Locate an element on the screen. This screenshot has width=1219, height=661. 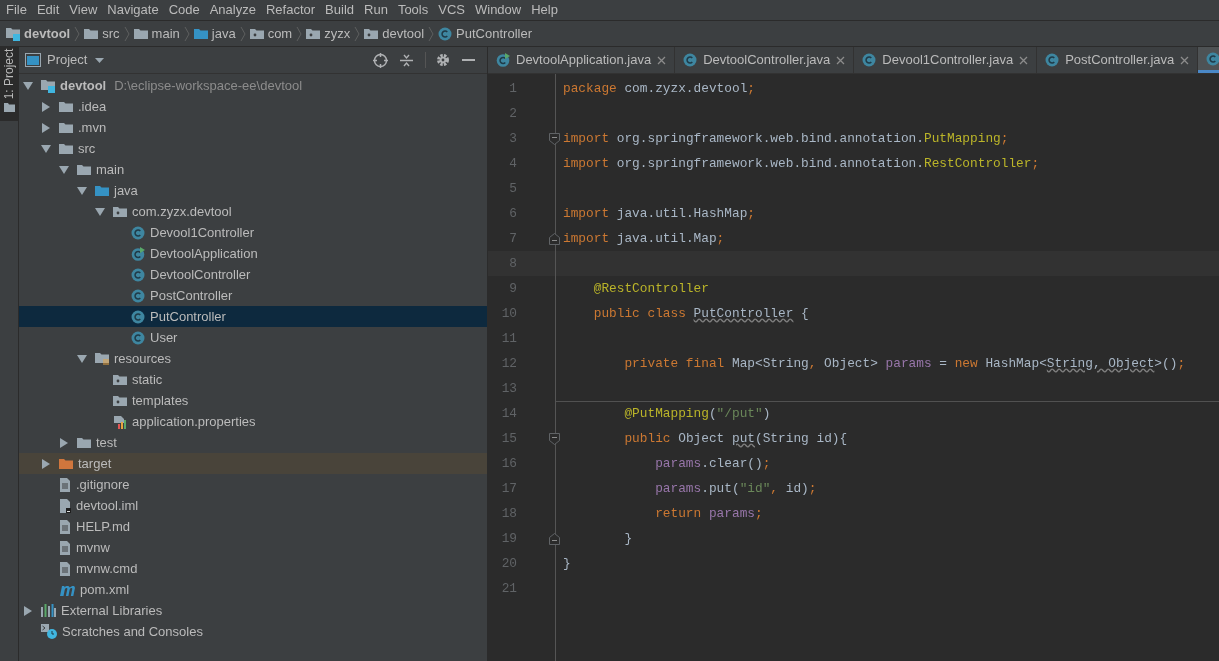
tree-item: PostController is located at coordinates (253, 295).